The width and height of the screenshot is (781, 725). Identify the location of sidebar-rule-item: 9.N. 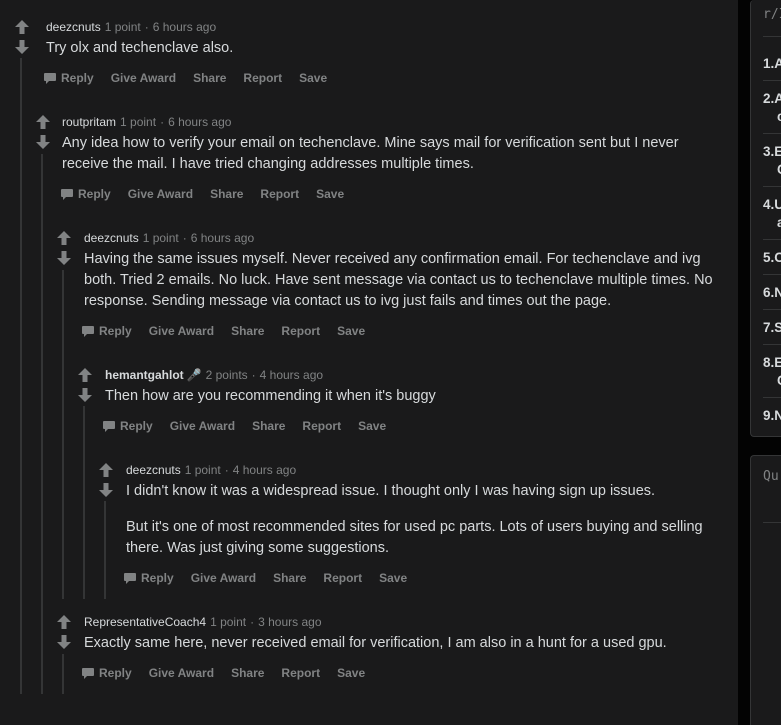
(772, 415).